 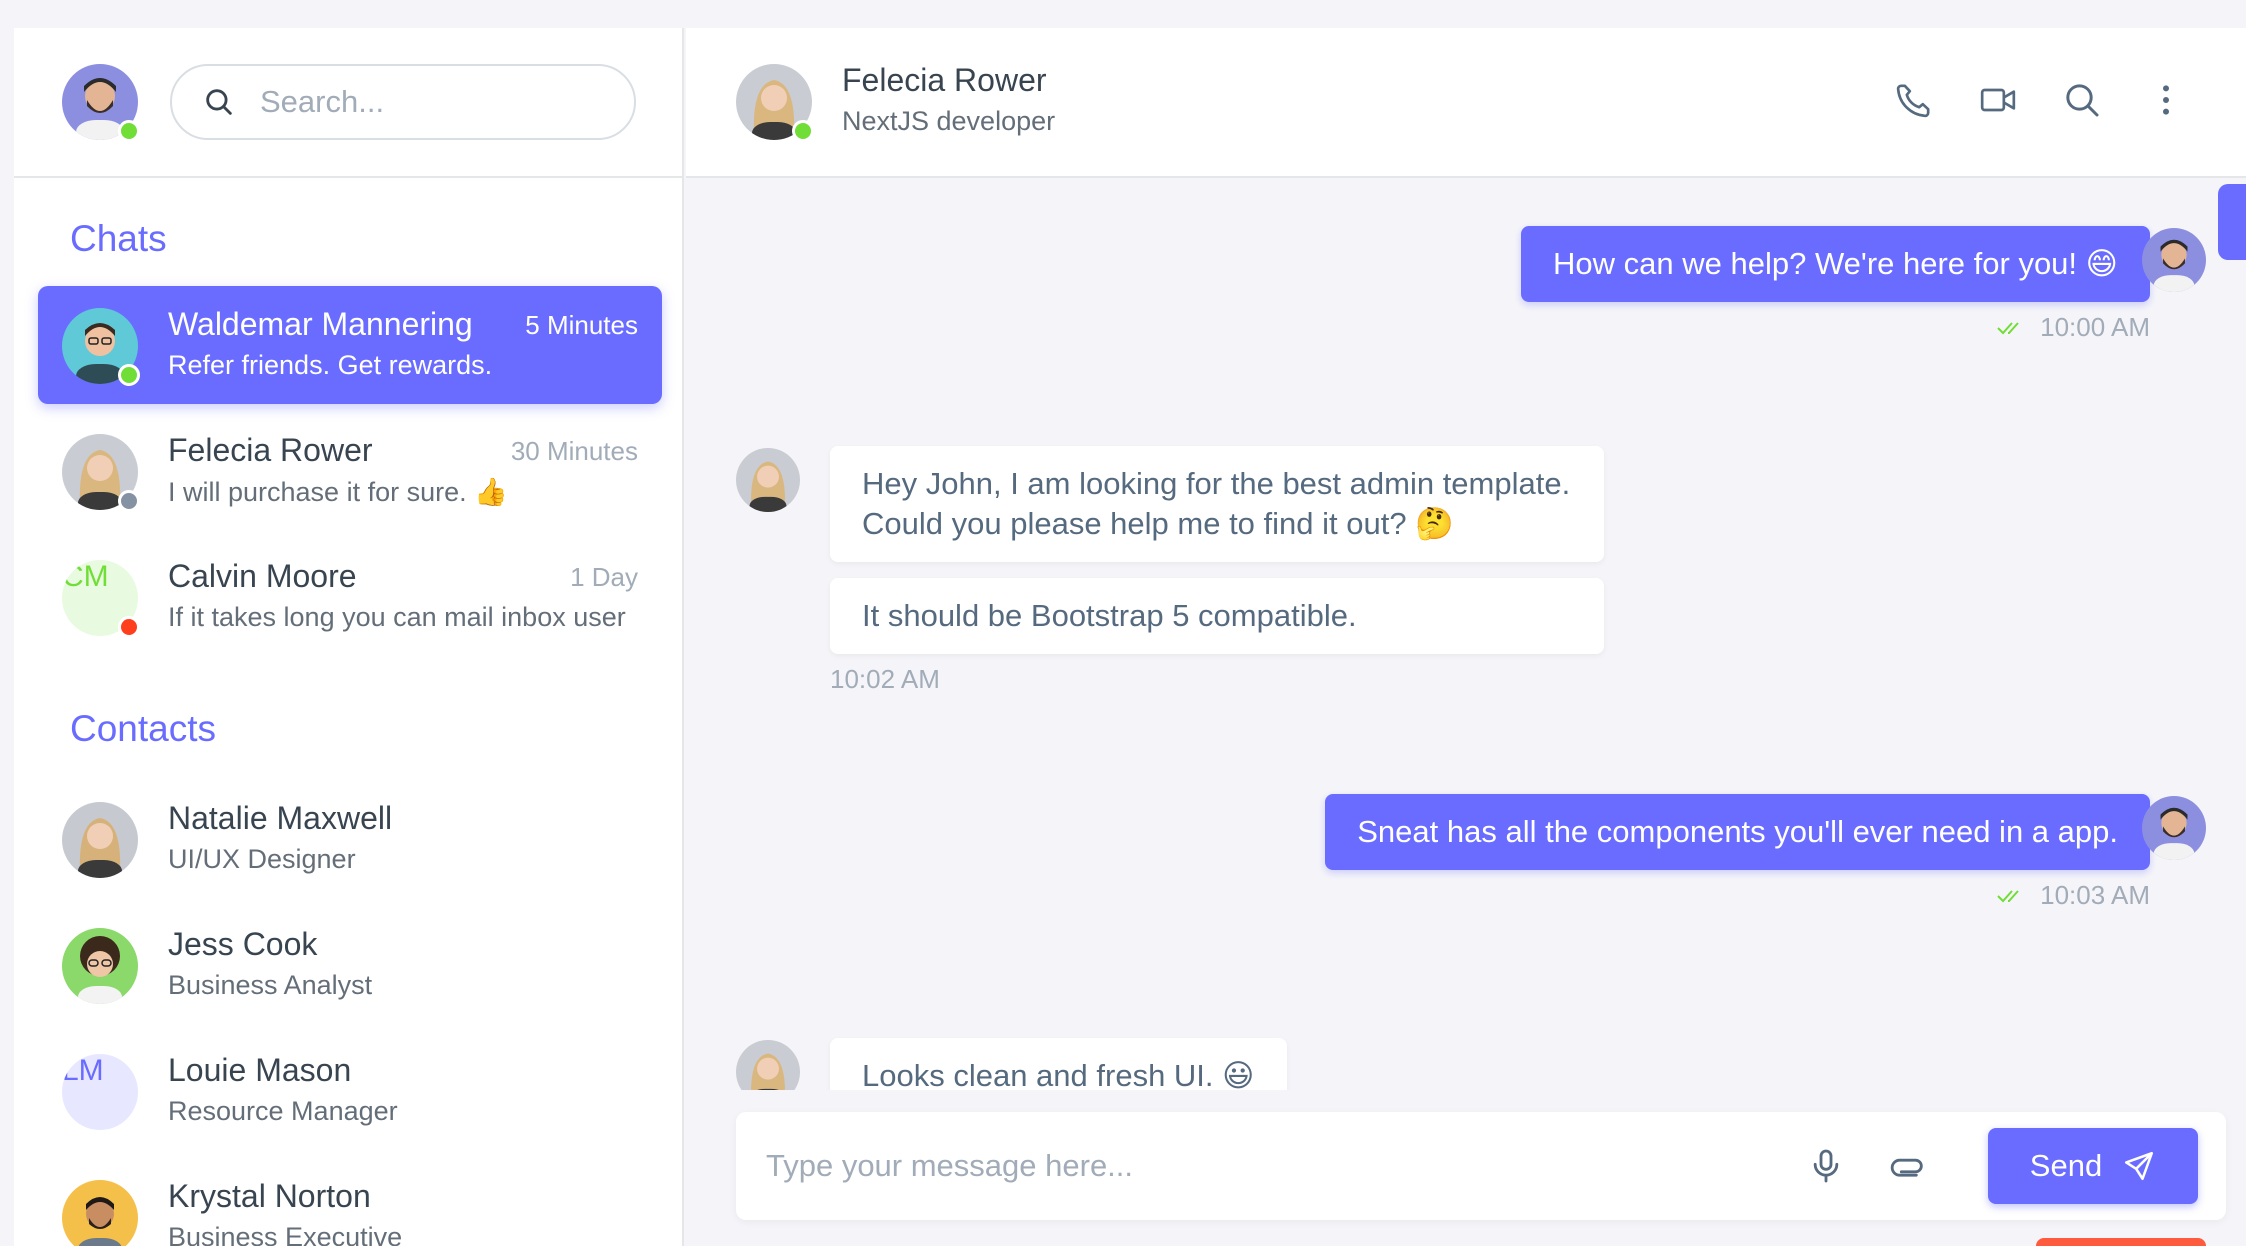 What do you see at coordinates (1238, 1074) in the screenshot?
I see `smiley-emoji: 😃` at bounding box center [1238, 1074].